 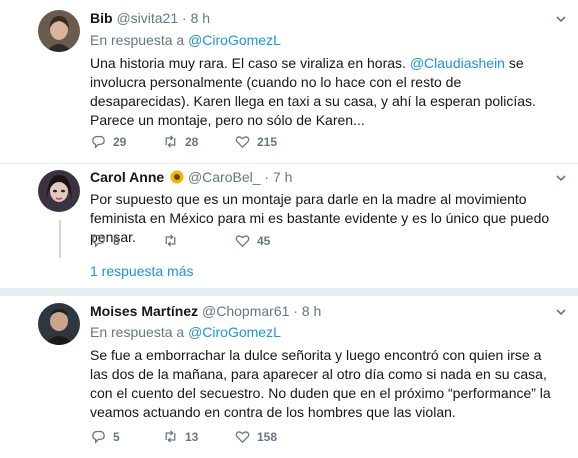 I want to click on like-button: 158, so click(x=255, y=436).